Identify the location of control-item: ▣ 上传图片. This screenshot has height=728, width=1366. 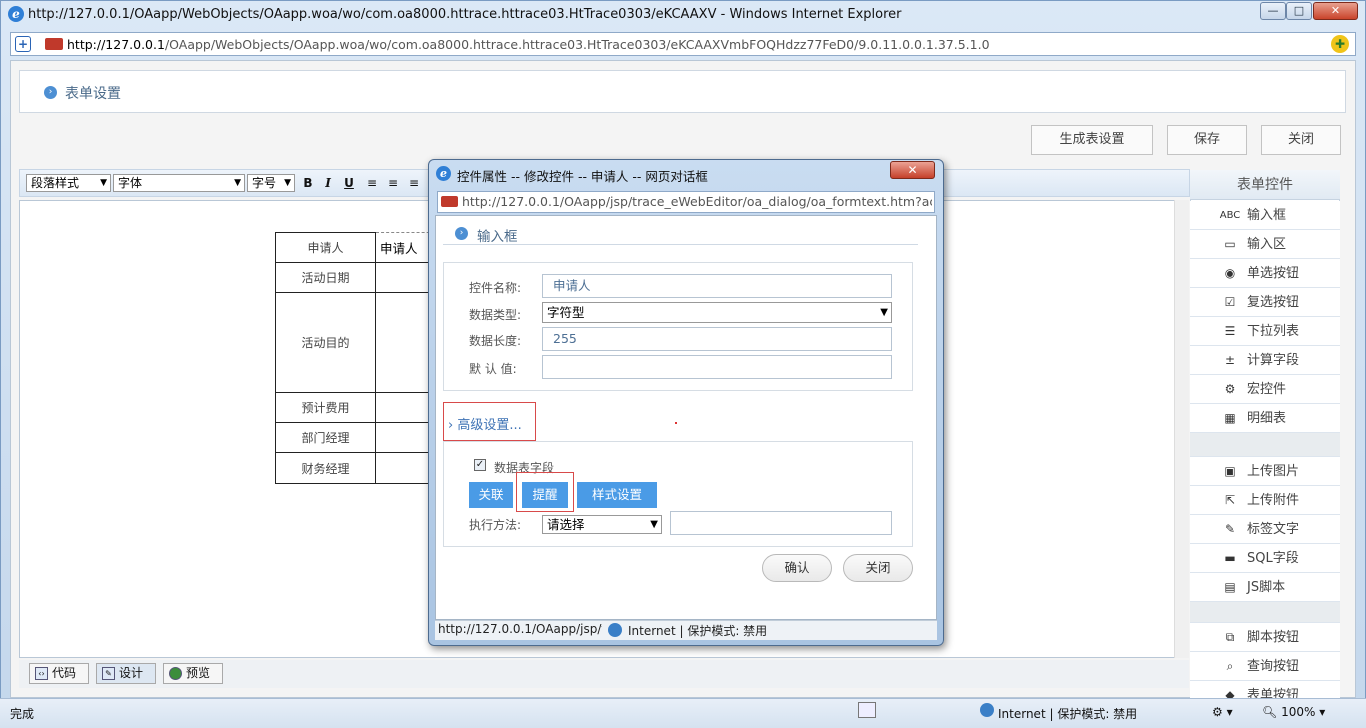
(1265, 471).